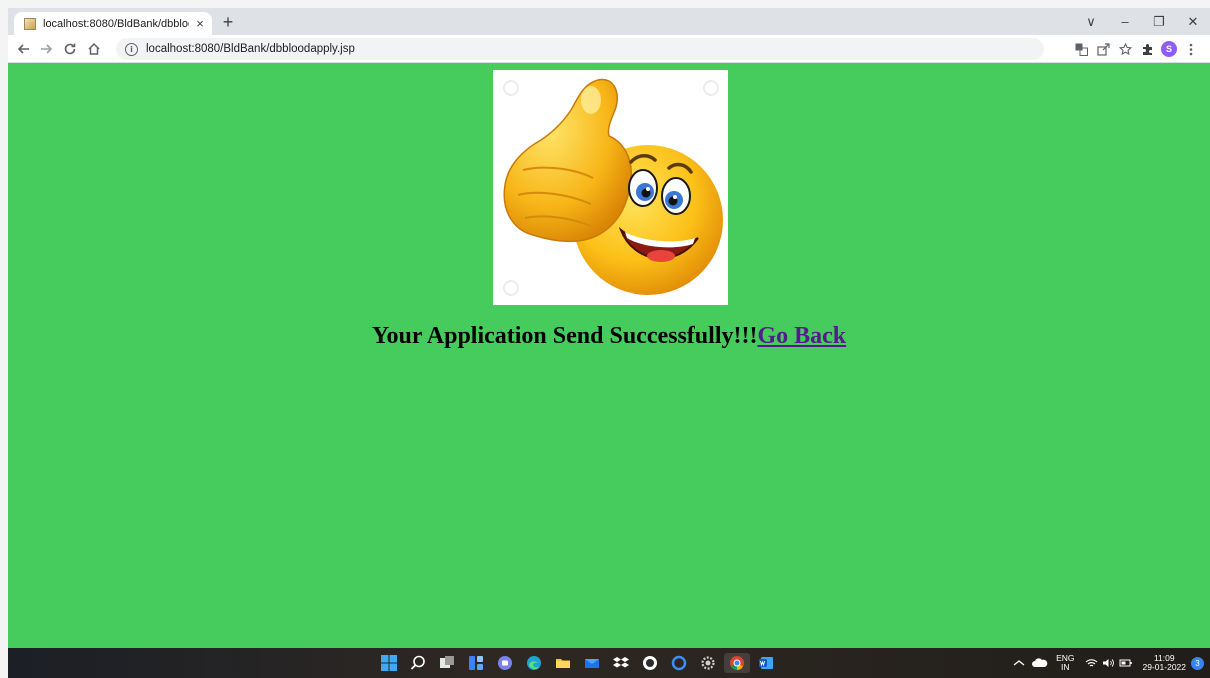 The width and height of the screenshot is (1210, 678). Describe the element at coordinates (1169, 49) in the screenshot. I see `profile-avatar: S` at that location.